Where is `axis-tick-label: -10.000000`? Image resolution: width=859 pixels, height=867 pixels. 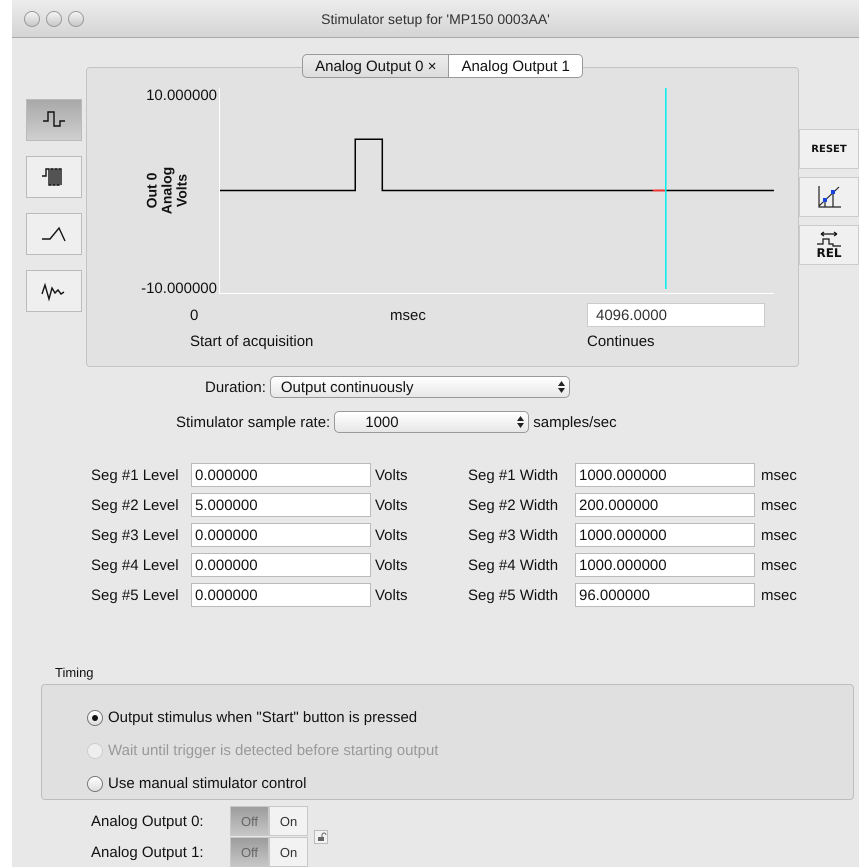 axis-tick-label: -10.000000 is located at coordinates (179, 289).